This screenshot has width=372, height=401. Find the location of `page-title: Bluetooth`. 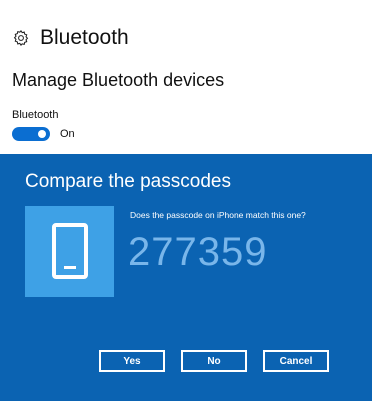

page-title: Bluetooth is located at coordinates (84, 37).